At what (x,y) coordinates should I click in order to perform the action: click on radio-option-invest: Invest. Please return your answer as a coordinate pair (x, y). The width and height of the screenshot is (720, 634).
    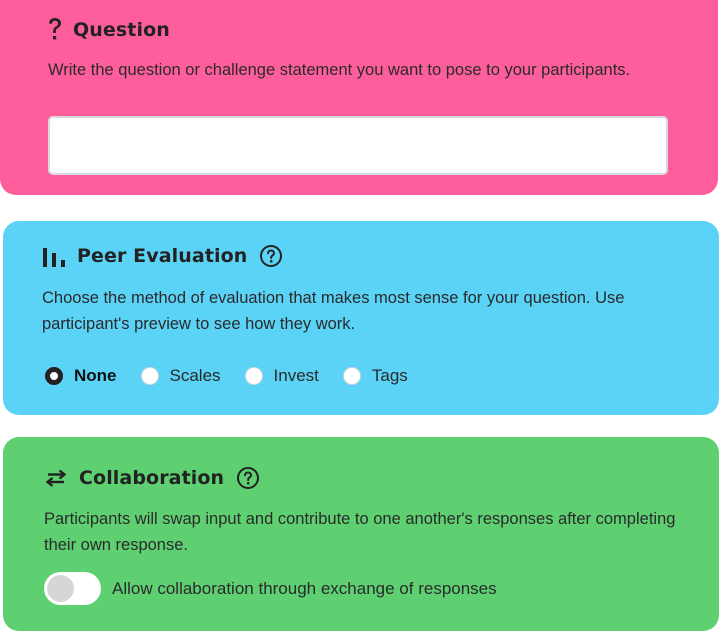
    Looking at the image, I should click on (281, 376).